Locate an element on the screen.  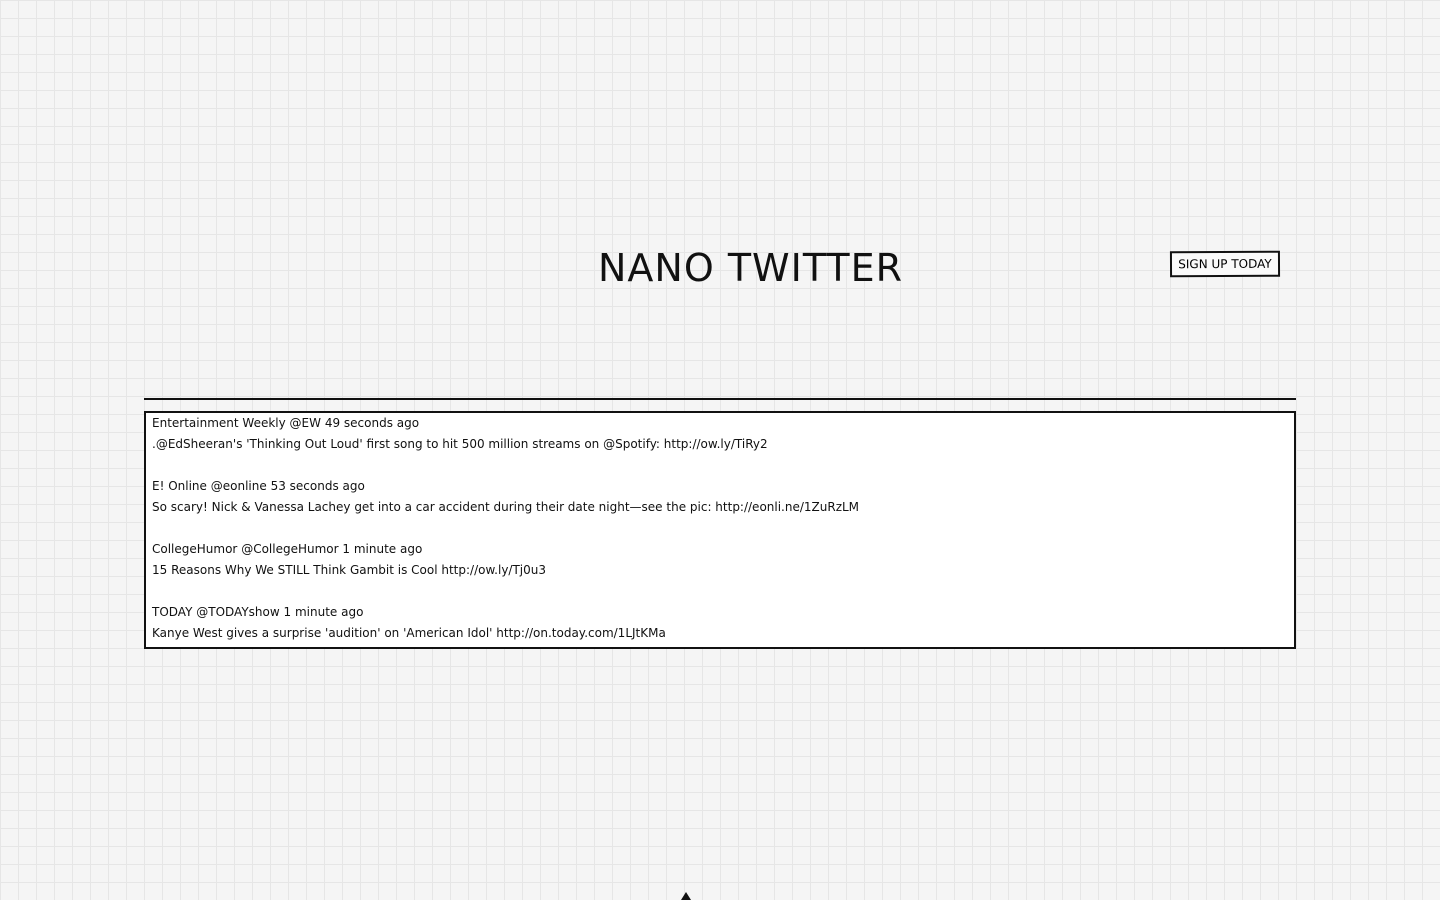
tweet-header: TODAY @TODAYshow 1 minute ago is located at coordinates (717, 612).